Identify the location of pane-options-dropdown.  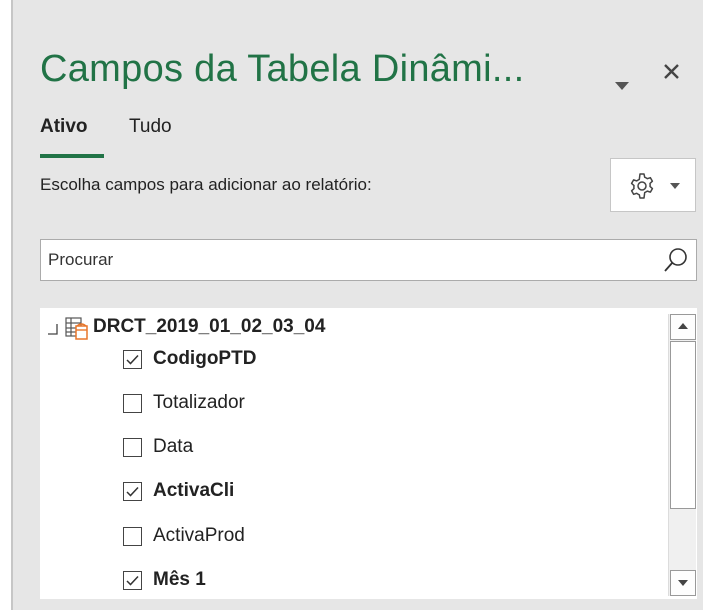
(622, 86).